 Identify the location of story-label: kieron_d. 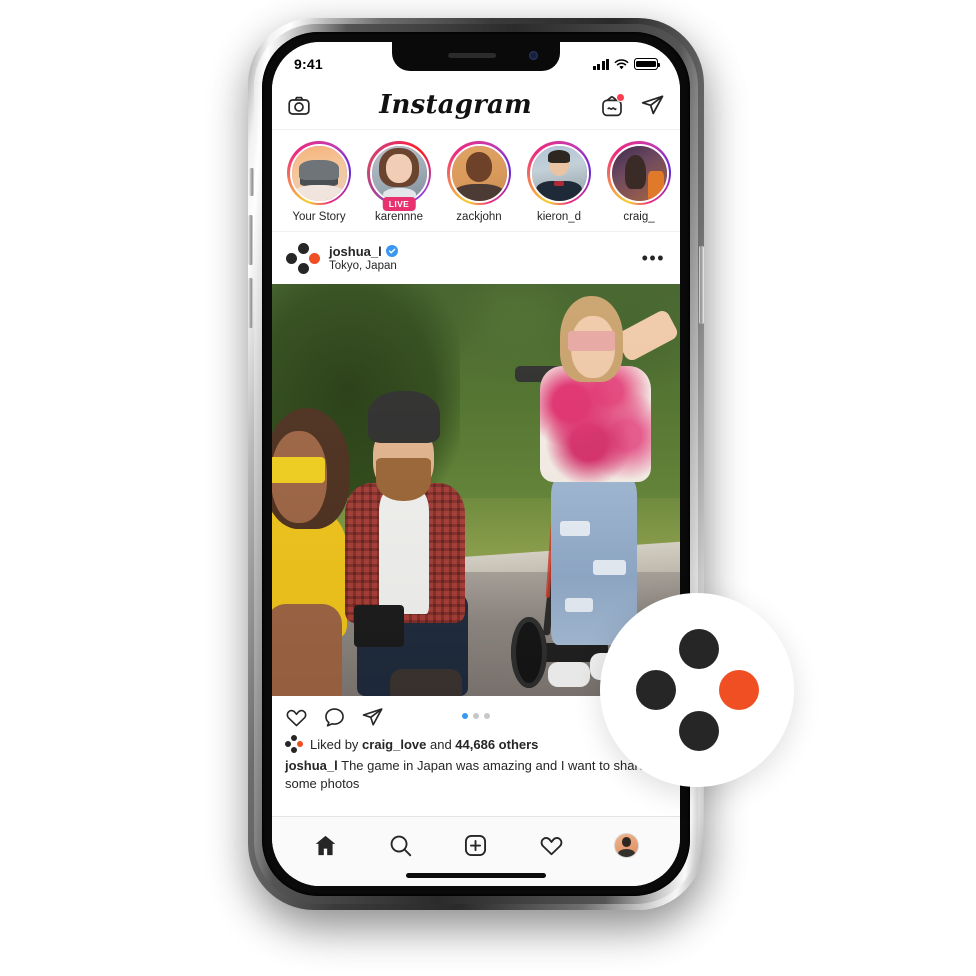
(559, 217).